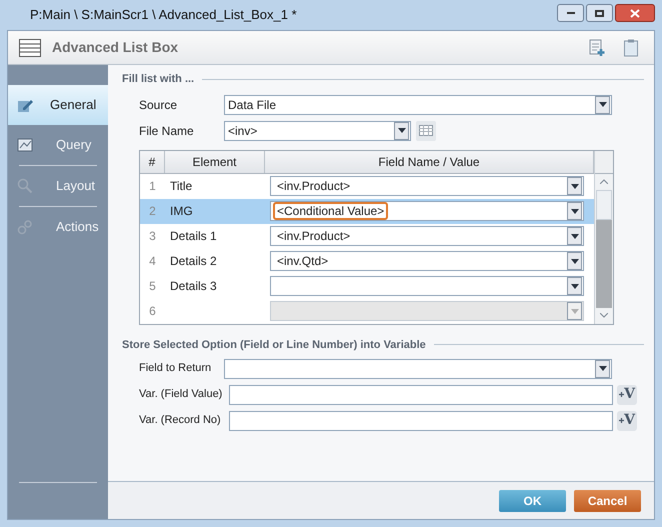 The height and width of the screenshot is (527, 662). Describe the element at coordinates (215, 161) in the screenshot. I see `column-header: Element` at that location.